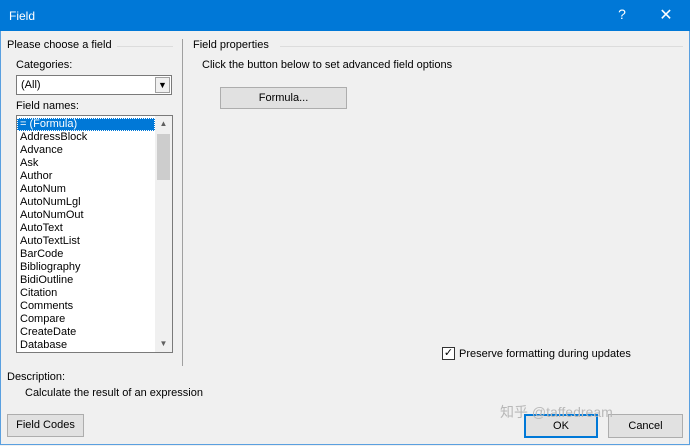 Image resolution: width=690 pixels, height=446 pixels. Describe the element at coordinates (86, 189) in the screenshot. I see `list-item: AutoNum` at that location.